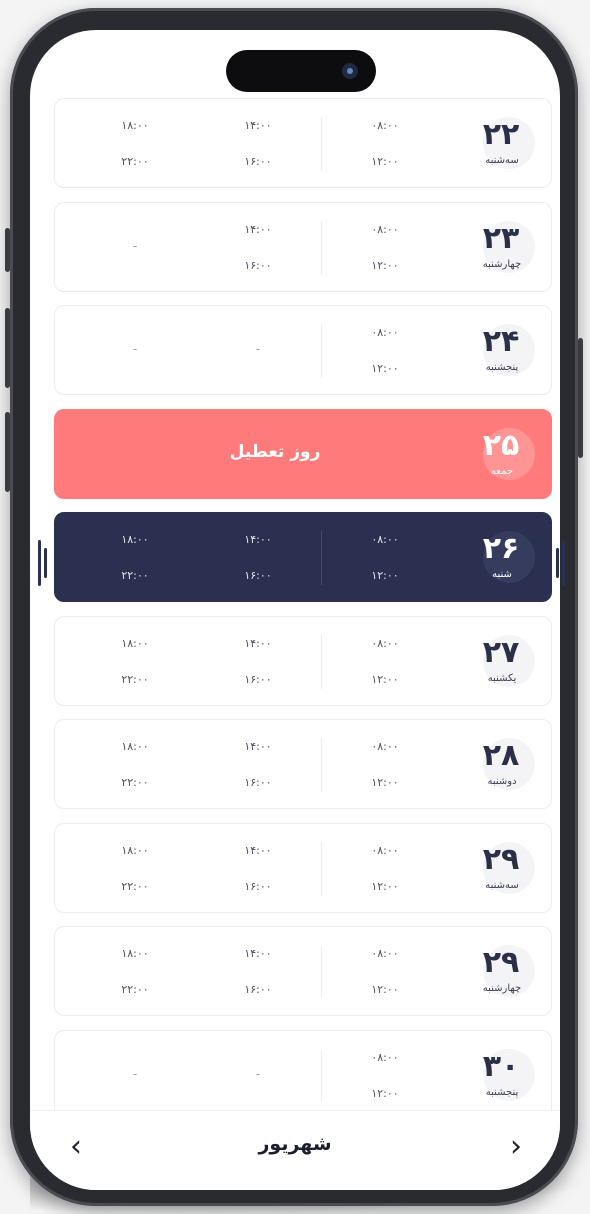 The width and height of the screenshot is (590, 1214). I want to click on day-badge: ۲۹ چهارشنبه, so click(508, 972).